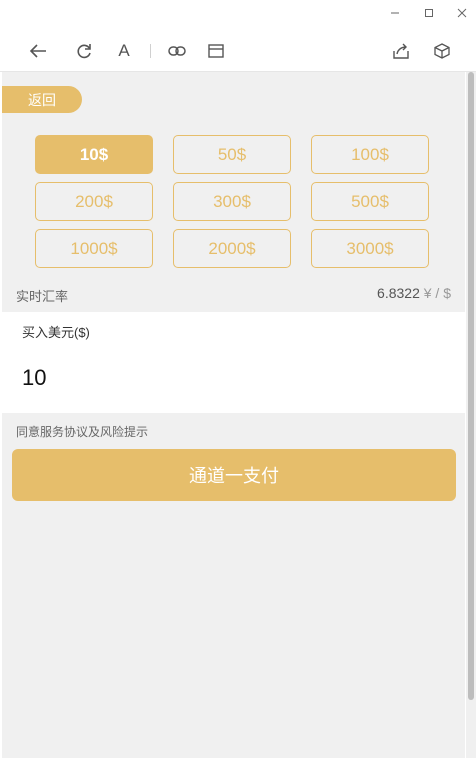 The image size is (476, 758). Describe the element at coordinates (82, 431) in the screenshot. I see `agreement-link: 同意服务协议及风险提示` at that location.